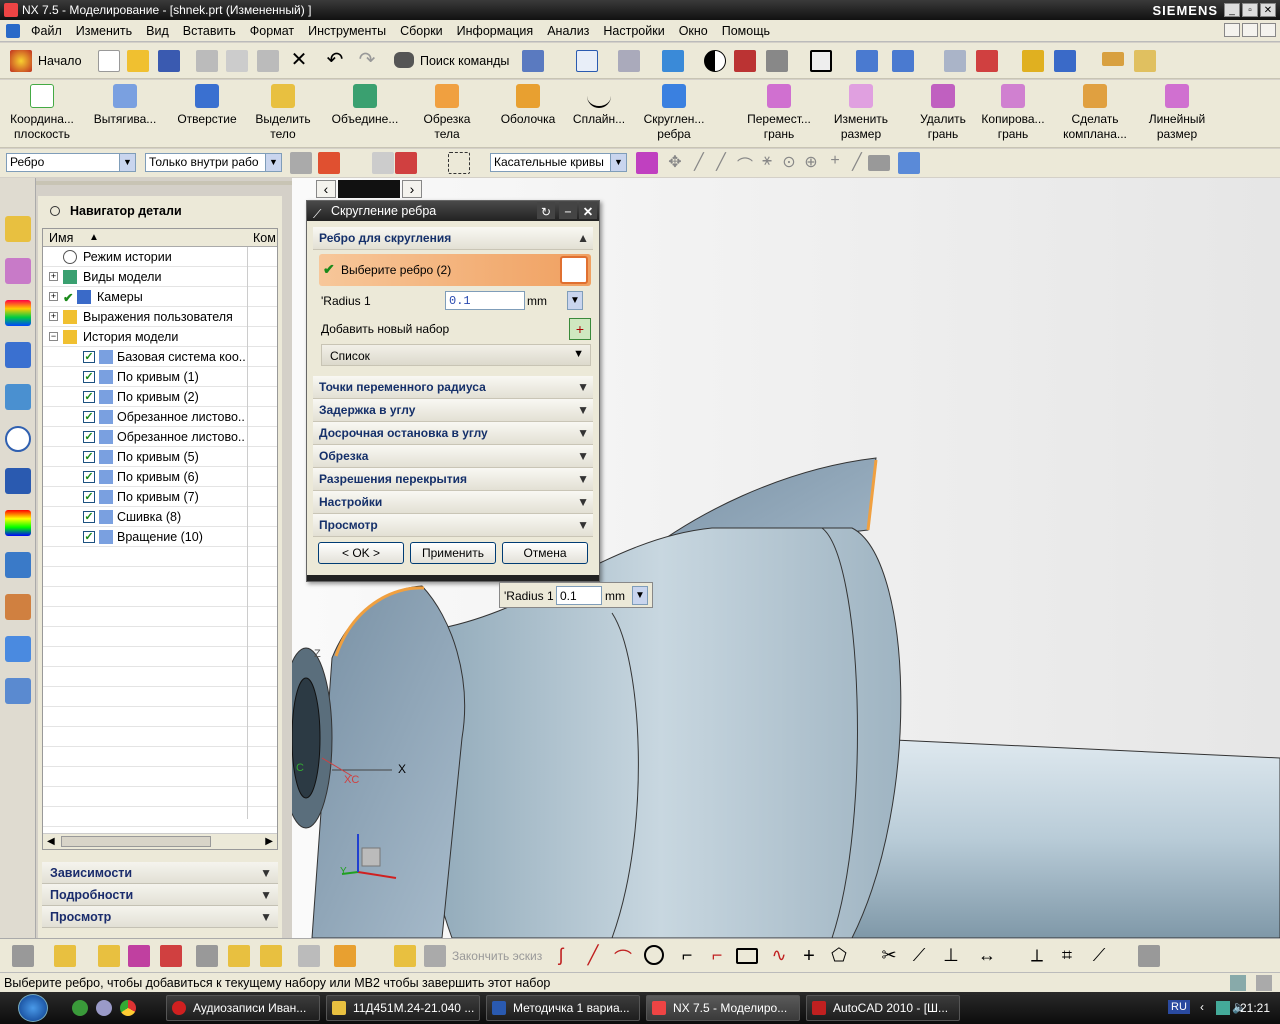 Image resolution: width=1280 pixels, height=1024 pixels. Describe the element at coordinates (747, 956) in the screenshot. I see `rectangle-icon` at that location.